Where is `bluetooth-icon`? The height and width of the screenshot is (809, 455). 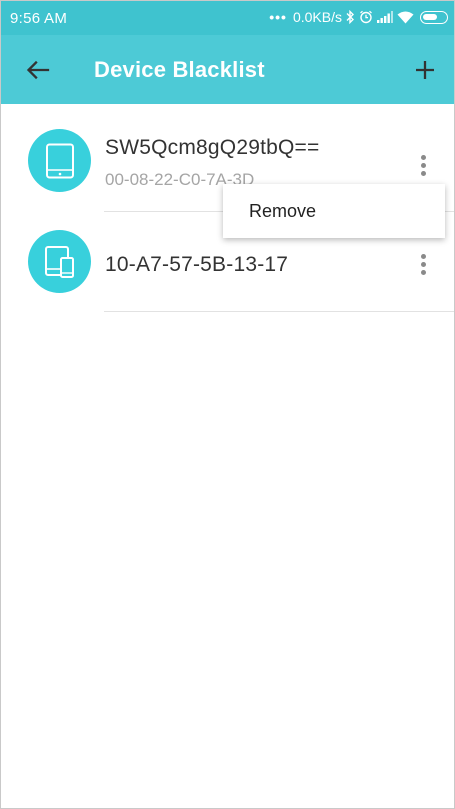
bluetooth-icon is located at coordinates (350, 17).